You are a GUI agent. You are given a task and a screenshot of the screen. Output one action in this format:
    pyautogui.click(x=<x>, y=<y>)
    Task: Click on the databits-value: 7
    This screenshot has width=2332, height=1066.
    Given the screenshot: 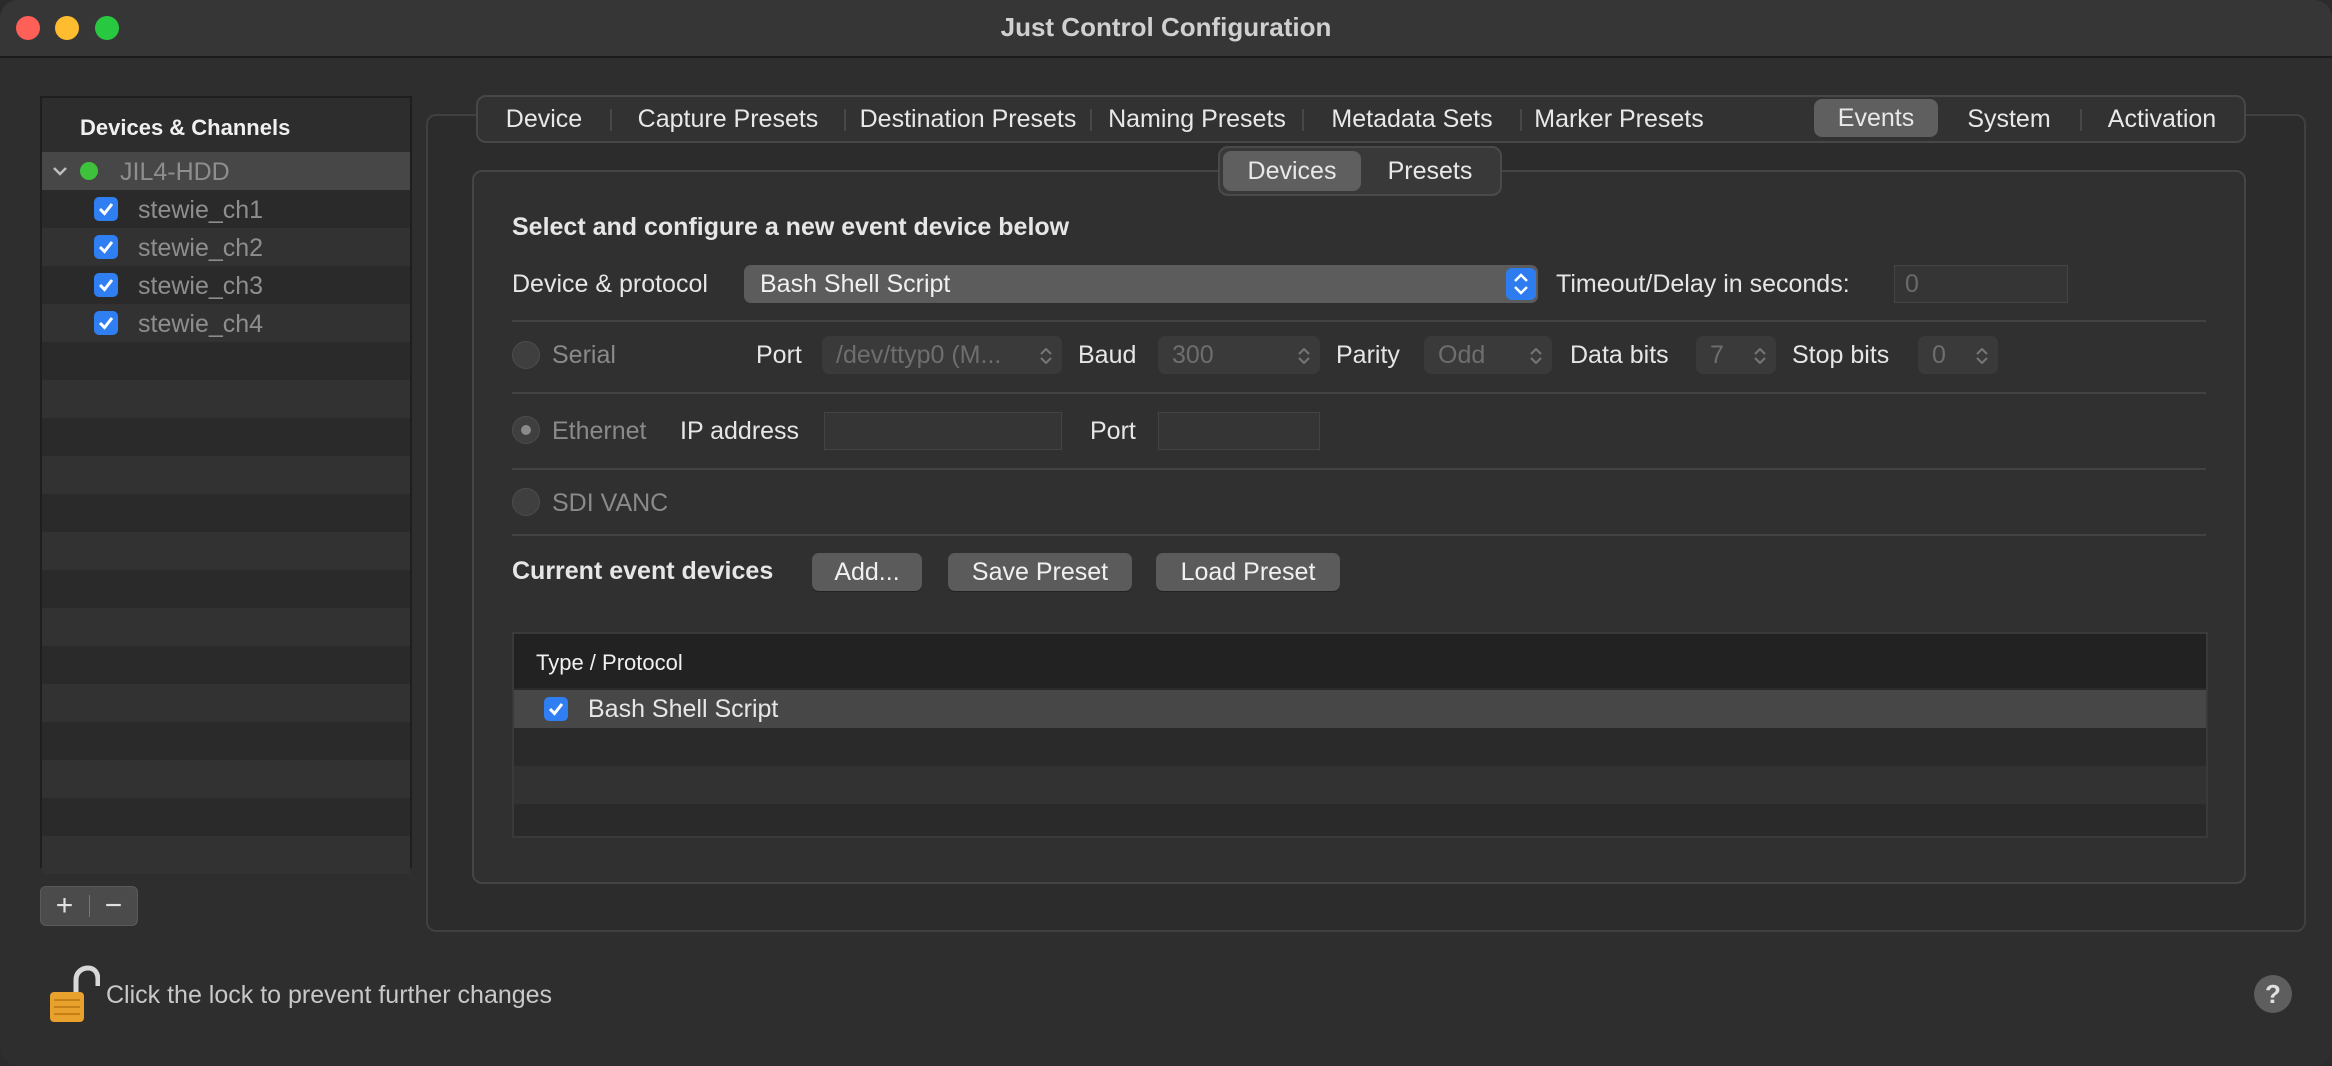 What is the action you would take?
    pyautogui.click(x=1717, y=355)
    